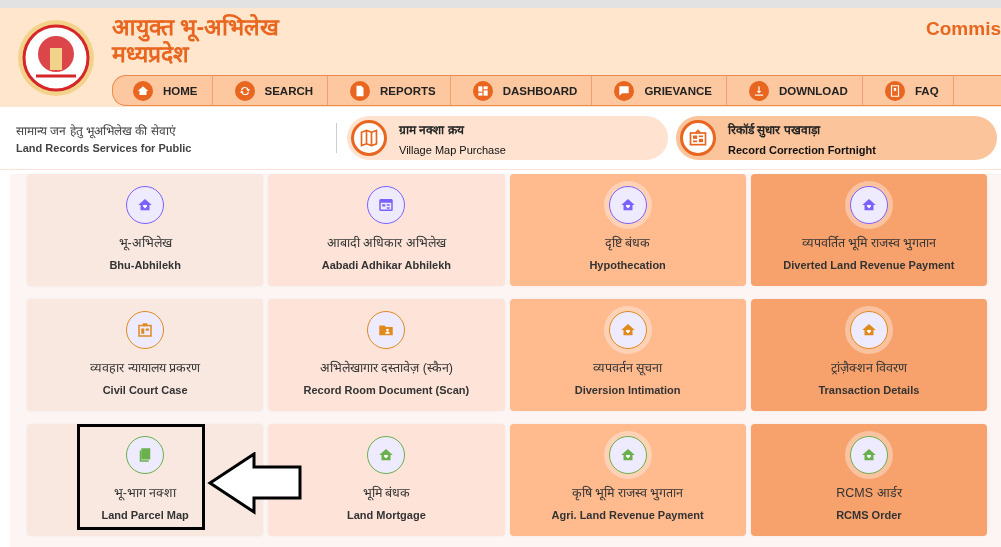  I want to click on service-card: ट्रांज़ैक्शन विवरण Transaction Details, so click(868, 355).